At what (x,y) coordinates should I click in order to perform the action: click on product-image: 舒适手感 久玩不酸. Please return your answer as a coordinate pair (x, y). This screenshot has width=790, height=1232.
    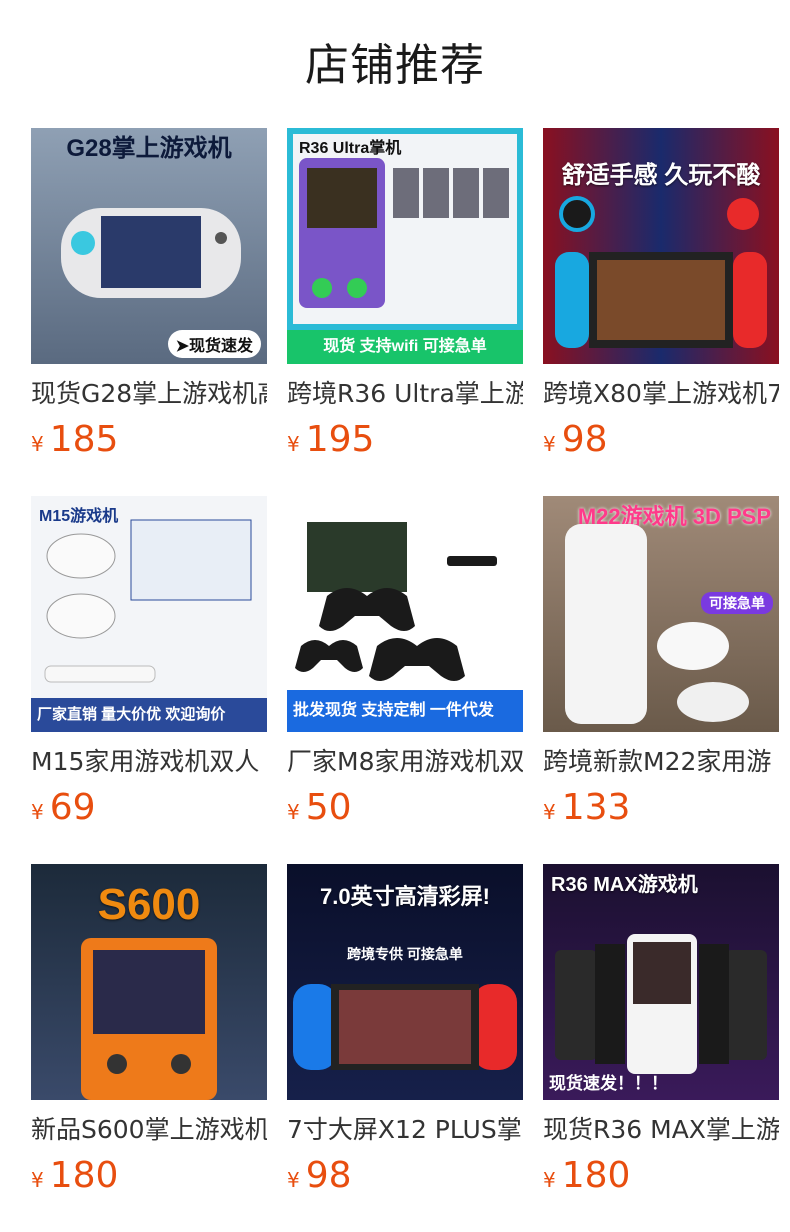
    Looking at the image, I should click on (661, 246).